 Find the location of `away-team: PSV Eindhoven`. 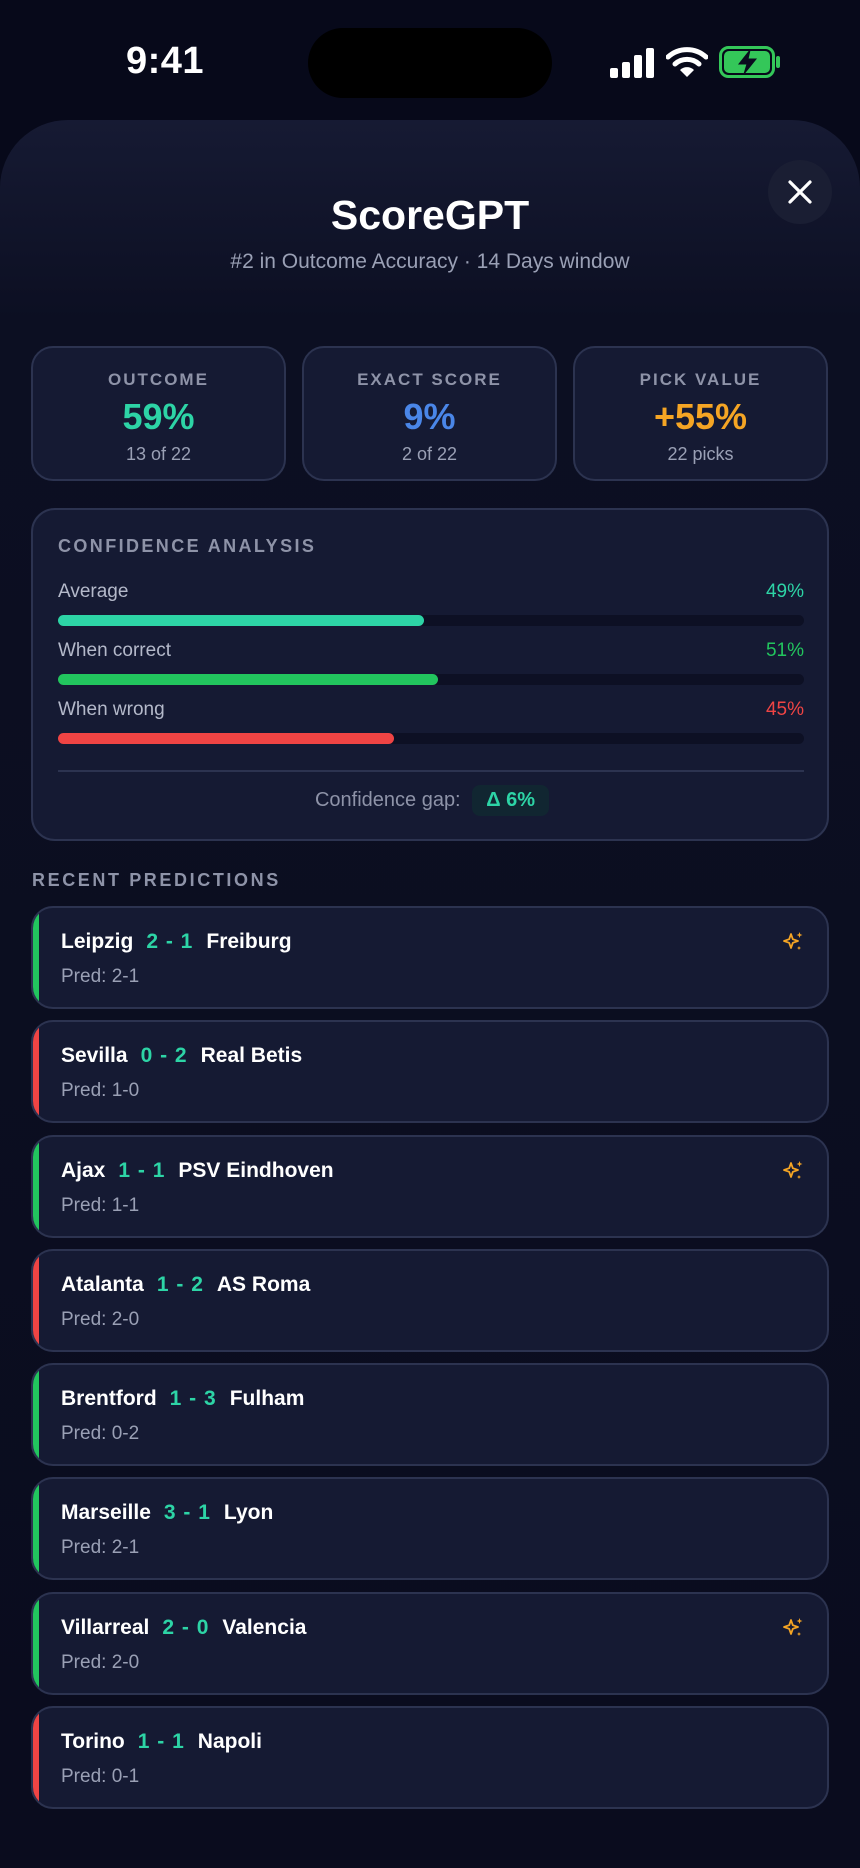

away-team: PSV Eindhoven is located at coordinates (256, 1170).